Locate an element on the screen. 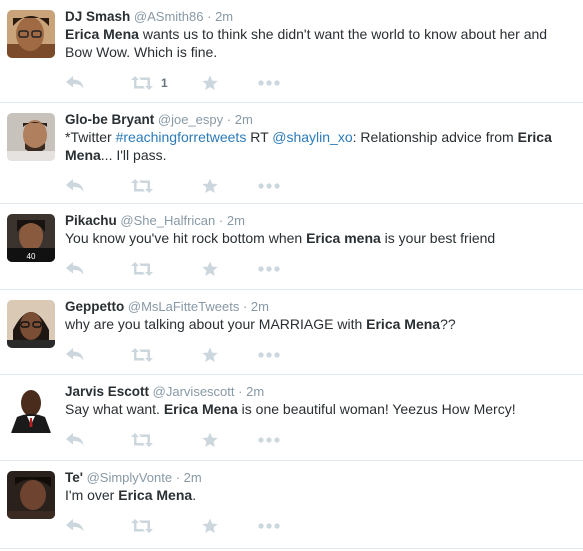 Image resolution: width=583 pixels, height=551 pixels. retweet-button: 1 is located at coordinates (166, 83).